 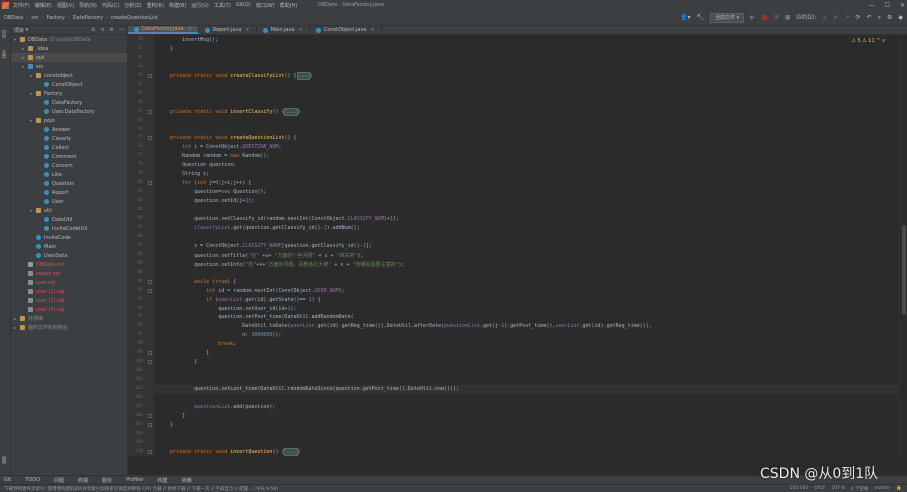 I want to click on tree-item: DBData.iml, so click(x=69, y=264).